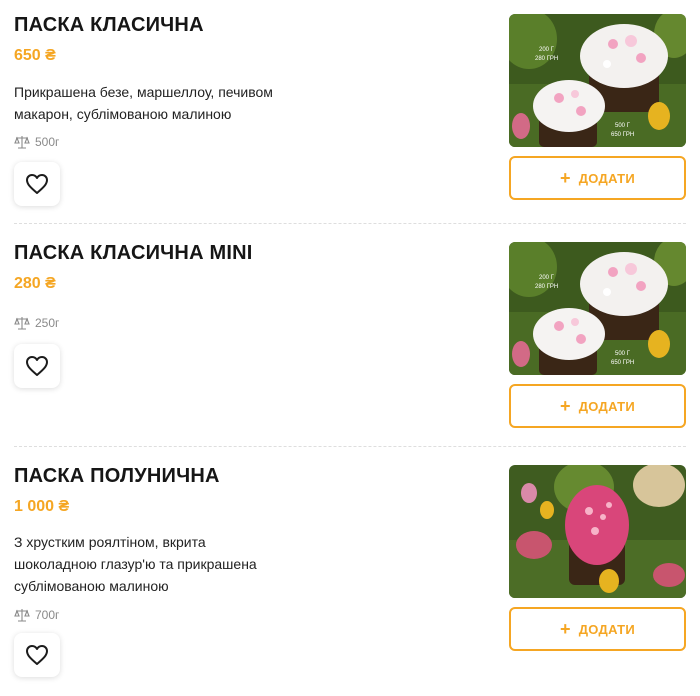 This screenshot has width=700, height=696. Describe the element at coordinates (110, 542) in the screenshot. I see `description-line: З хрустким роялтіном, вкрита` at that location.